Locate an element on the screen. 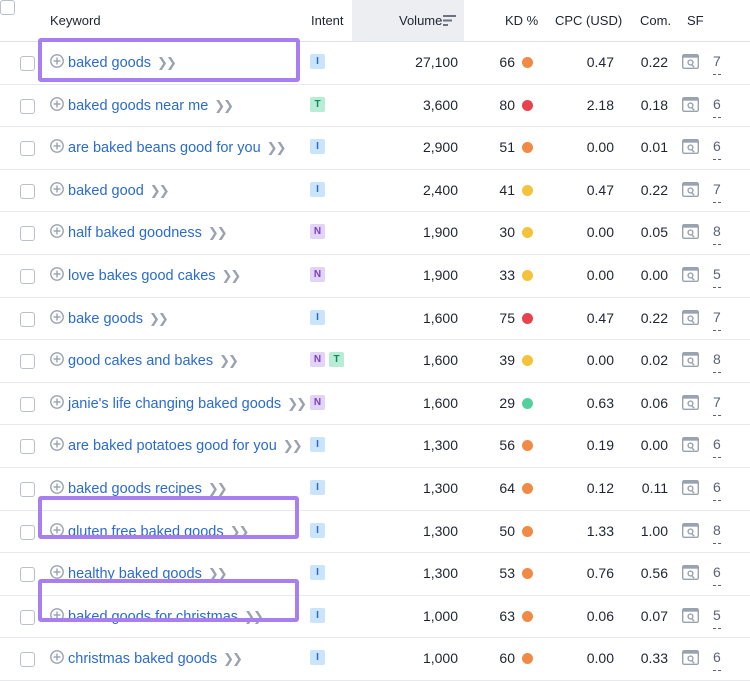 The image size is (750, 681). keyword-link: half baked goodness ❯❯ is located at coordinates (148, 233).